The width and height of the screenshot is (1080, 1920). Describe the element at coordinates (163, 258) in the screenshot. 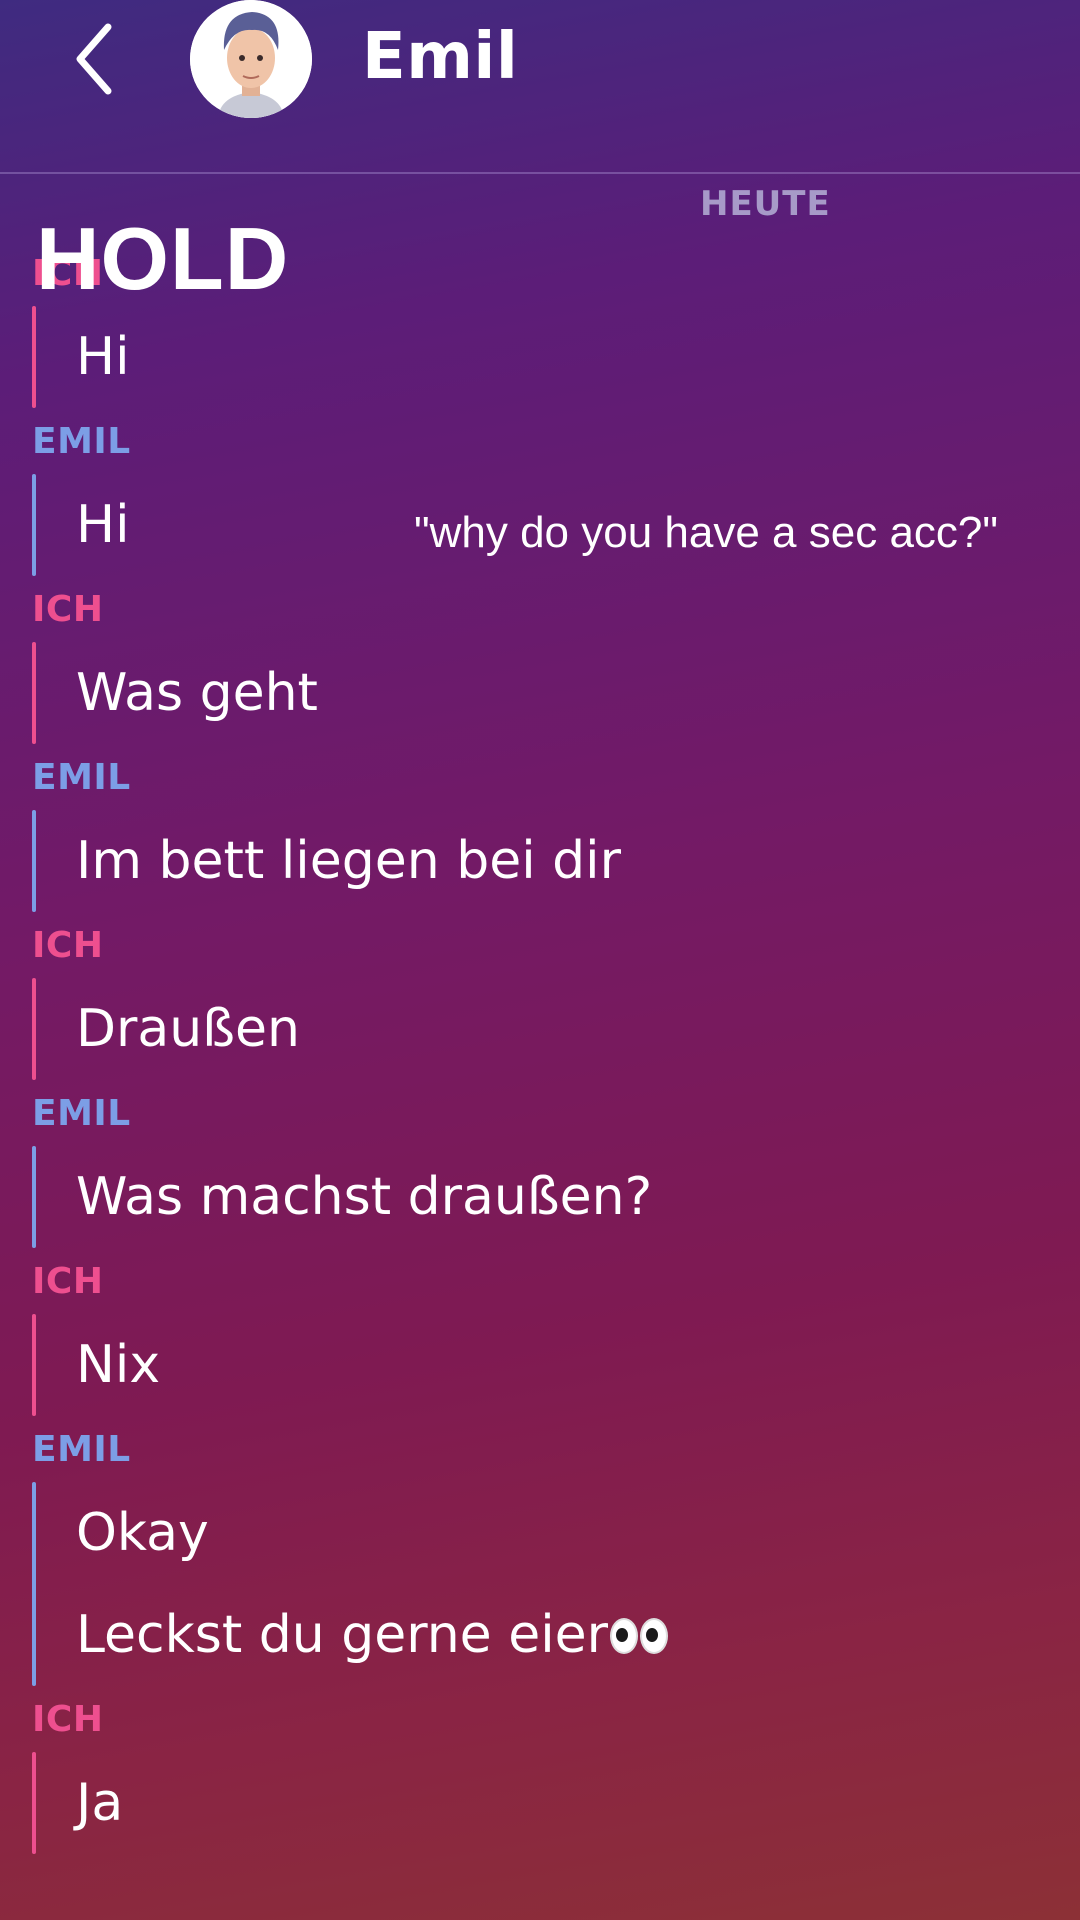

I see `overlay-hold-text: HOLD` at that location.